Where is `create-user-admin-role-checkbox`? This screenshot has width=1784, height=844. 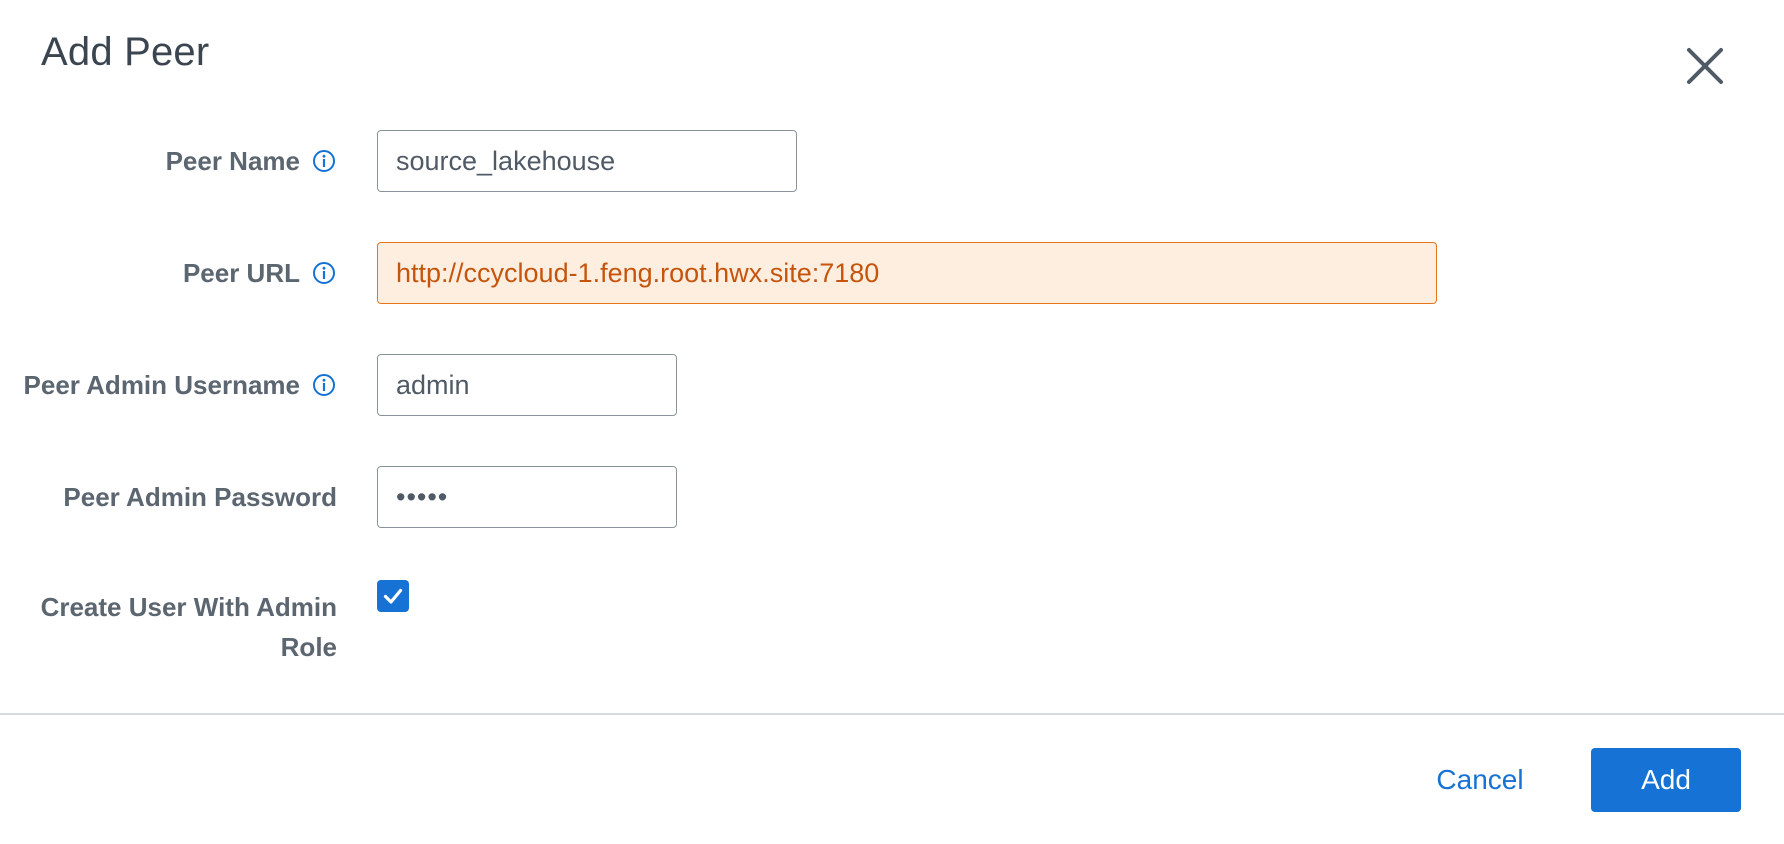 create-user-admin-role-checkbox is located at coordinates (393, 596).